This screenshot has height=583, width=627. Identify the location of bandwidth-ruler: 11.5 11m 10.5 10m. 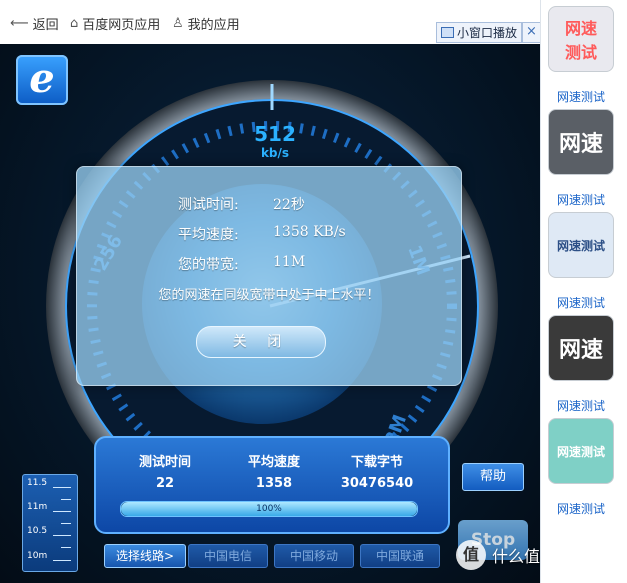
(50, 523).